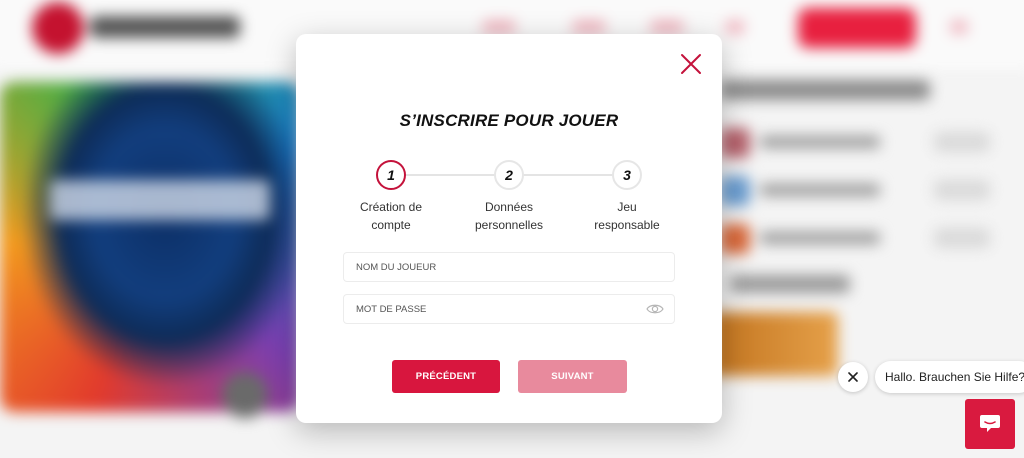  Describe the element at coordinates (509, 175) in the screenshot. I see `step-number: 2` at that location.